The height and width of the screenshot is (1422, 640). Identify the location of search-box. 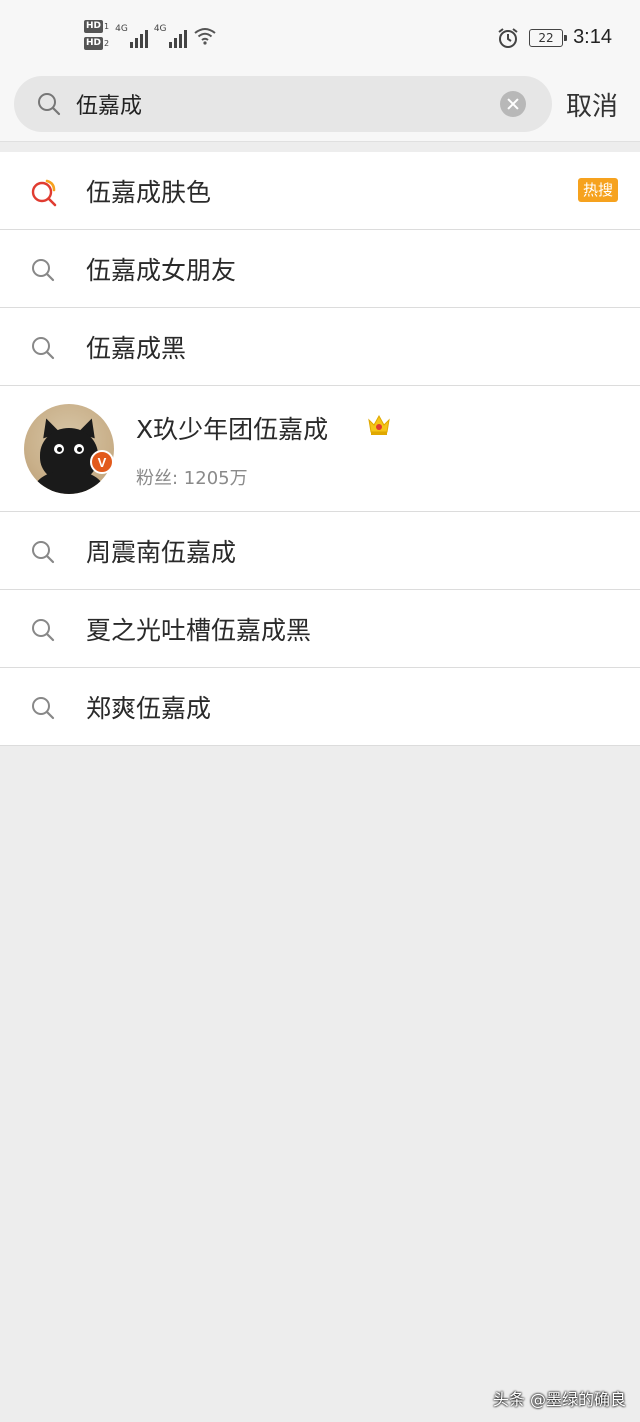
(283, 104).